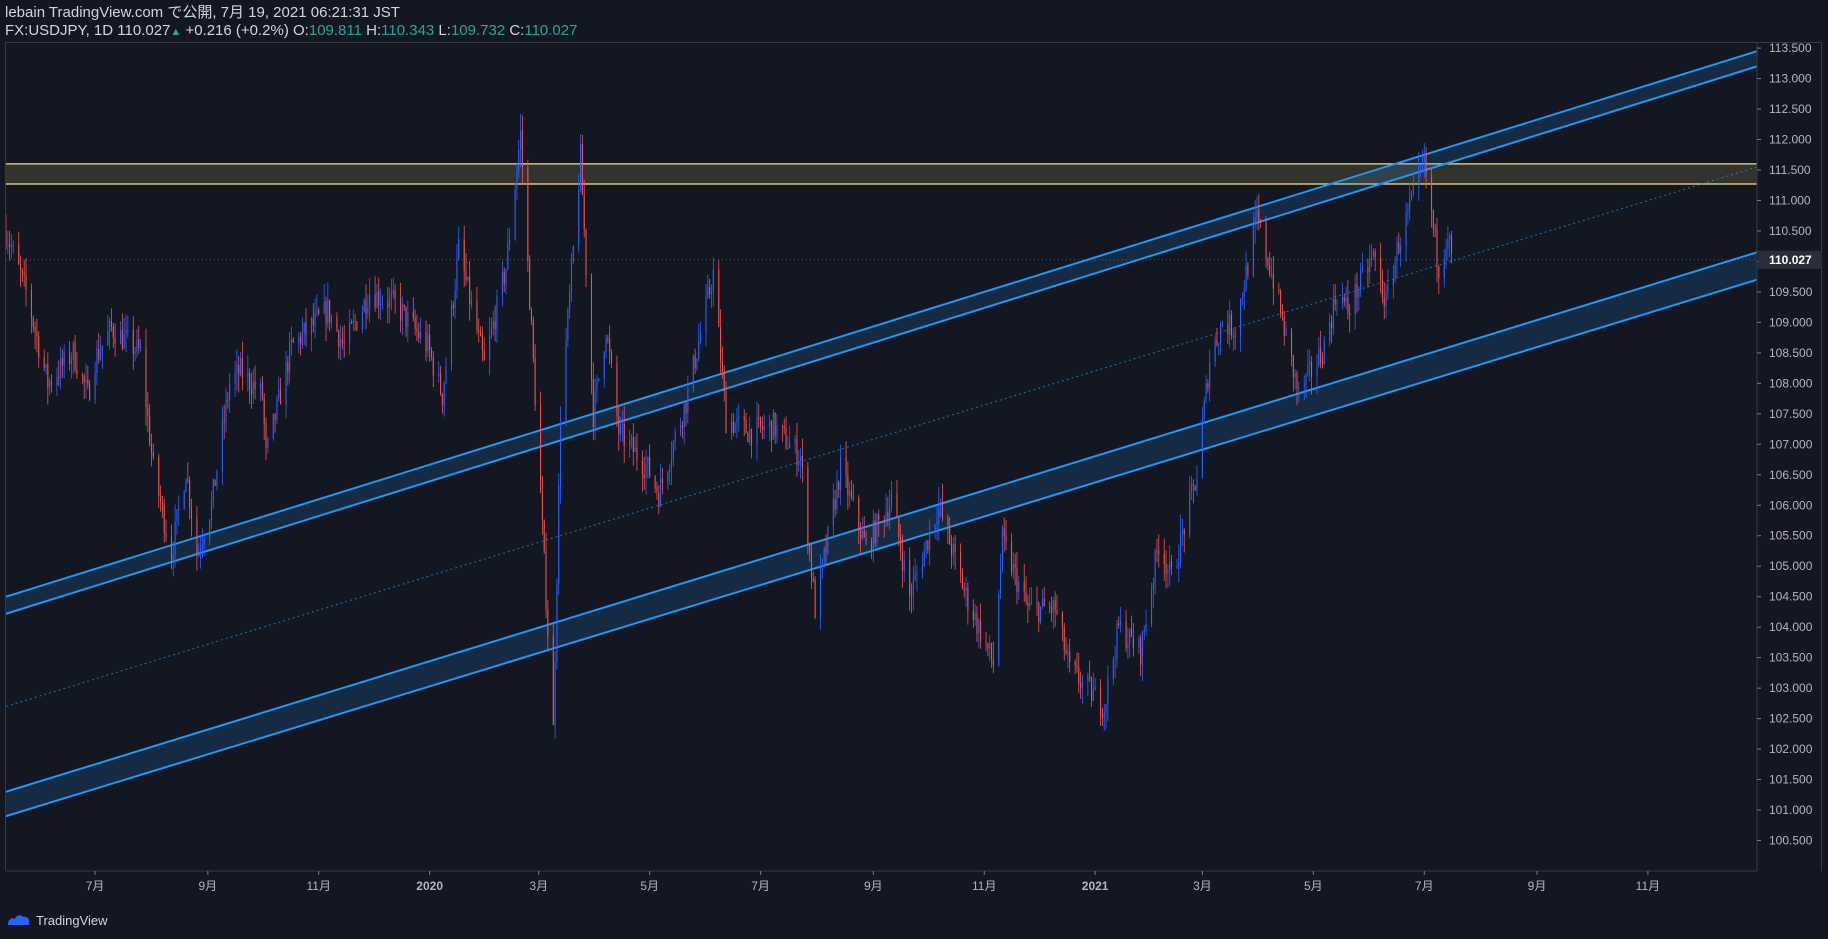  Describe the element at coordinates (873, 886) in the screenshot. I see `time-tick-label: 9月` at that location.